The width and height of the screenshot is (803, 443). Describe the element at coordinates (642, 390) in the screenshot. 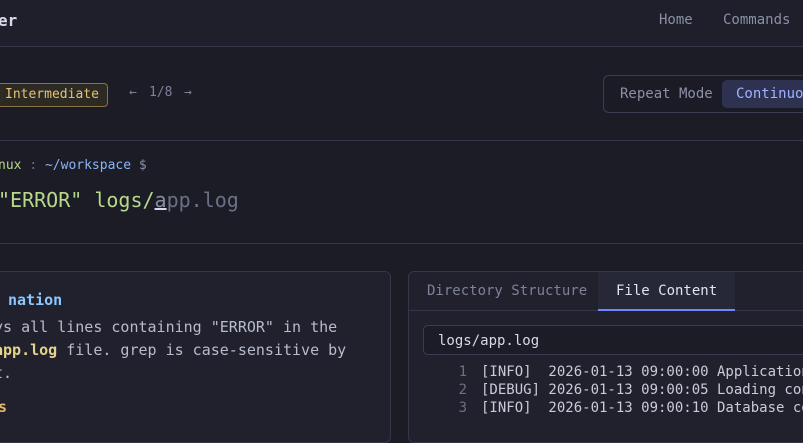

I see `line-text: [DEBUG] 2026-01-13 09:00:05 Loading conf` at that location.